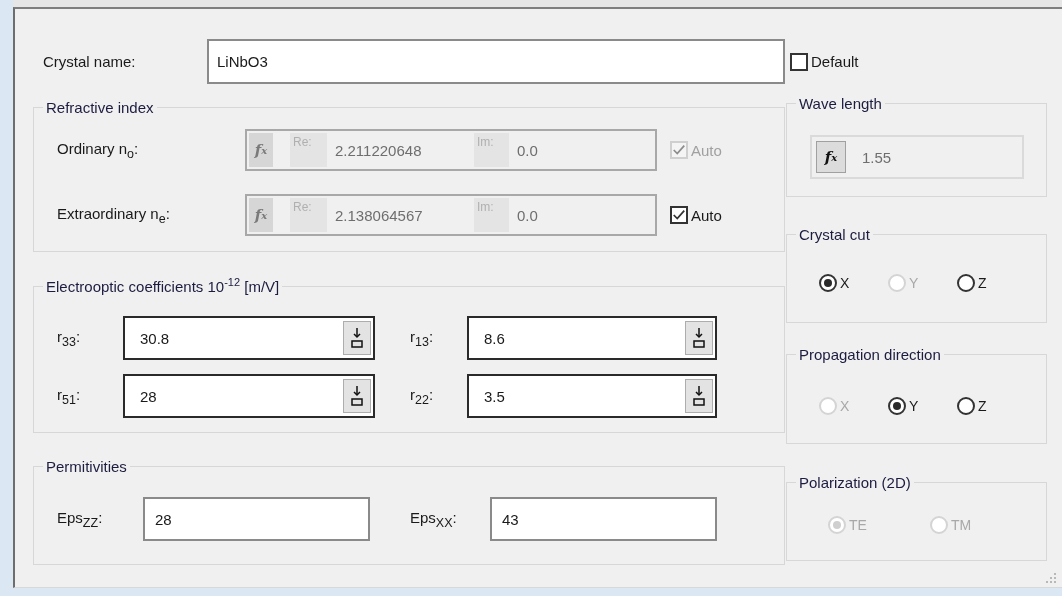 Image resolution: width=1062 pixels, height=596 pixels. Describe the element at coordinates (870, 354) in the screenshot. I see `group-title: Propagation direction` at that location.